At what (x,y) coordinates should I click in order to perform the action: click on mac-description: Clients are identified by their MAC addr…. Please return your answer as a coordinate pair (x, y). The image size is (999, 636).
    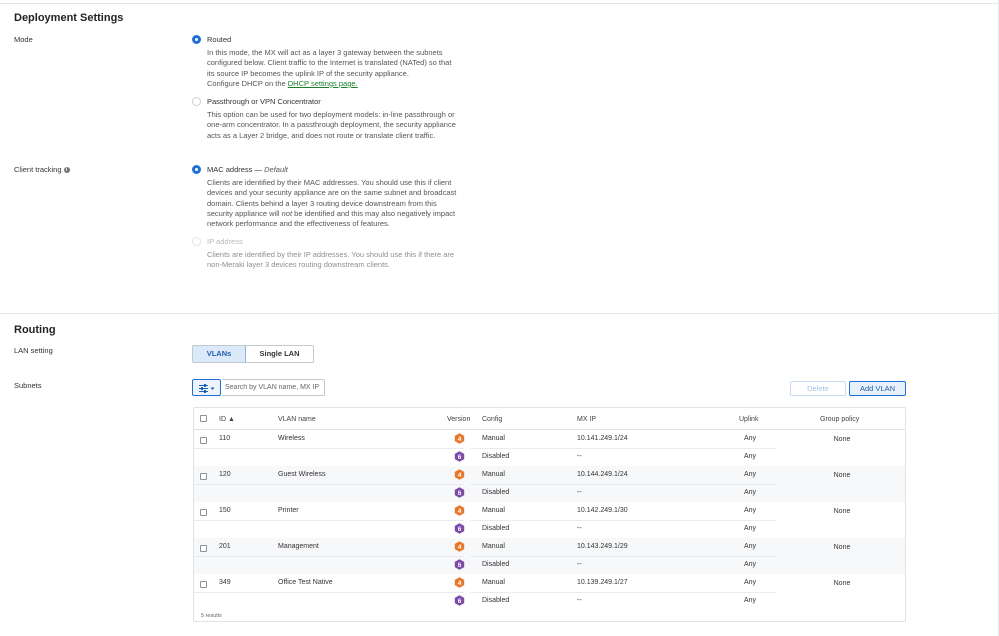
    Looking at the image, I should click on (334, 203).